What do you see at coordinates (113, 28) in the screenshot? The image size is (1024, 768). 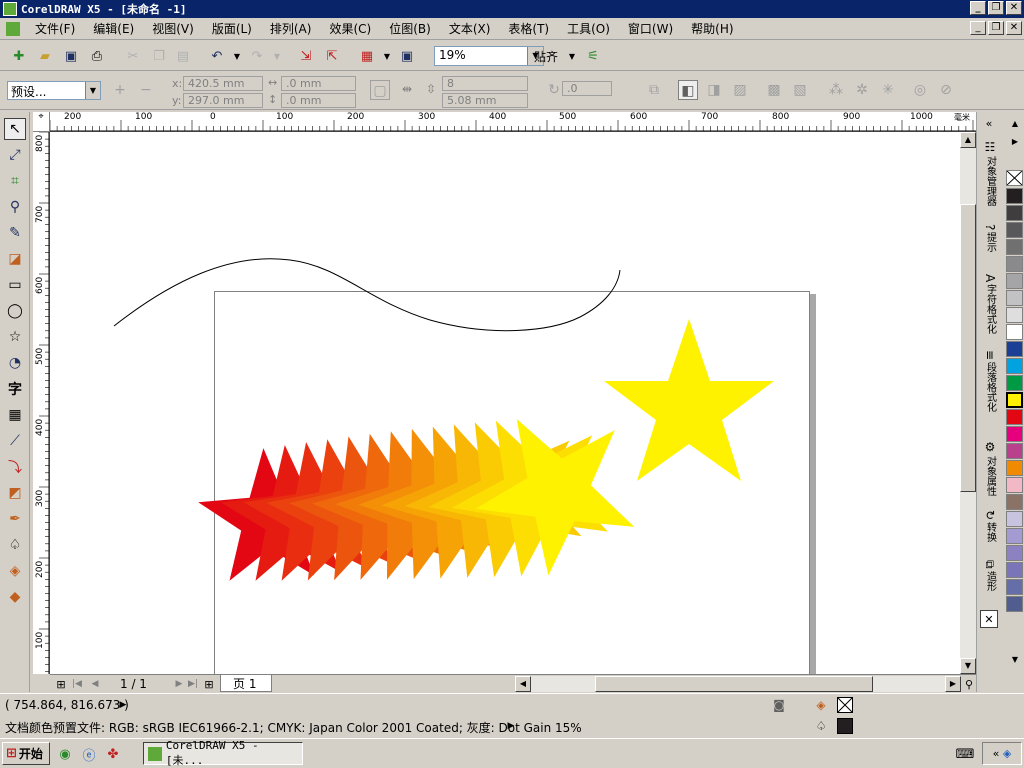 I see `menu-edit: 编辑(E)` at bounding box center [113, 28].